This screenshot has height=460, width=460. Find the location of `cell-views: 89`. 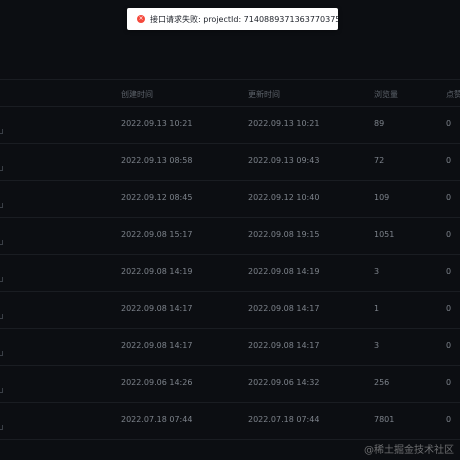

cell-views: 89 is located at coordinates (379, 123).